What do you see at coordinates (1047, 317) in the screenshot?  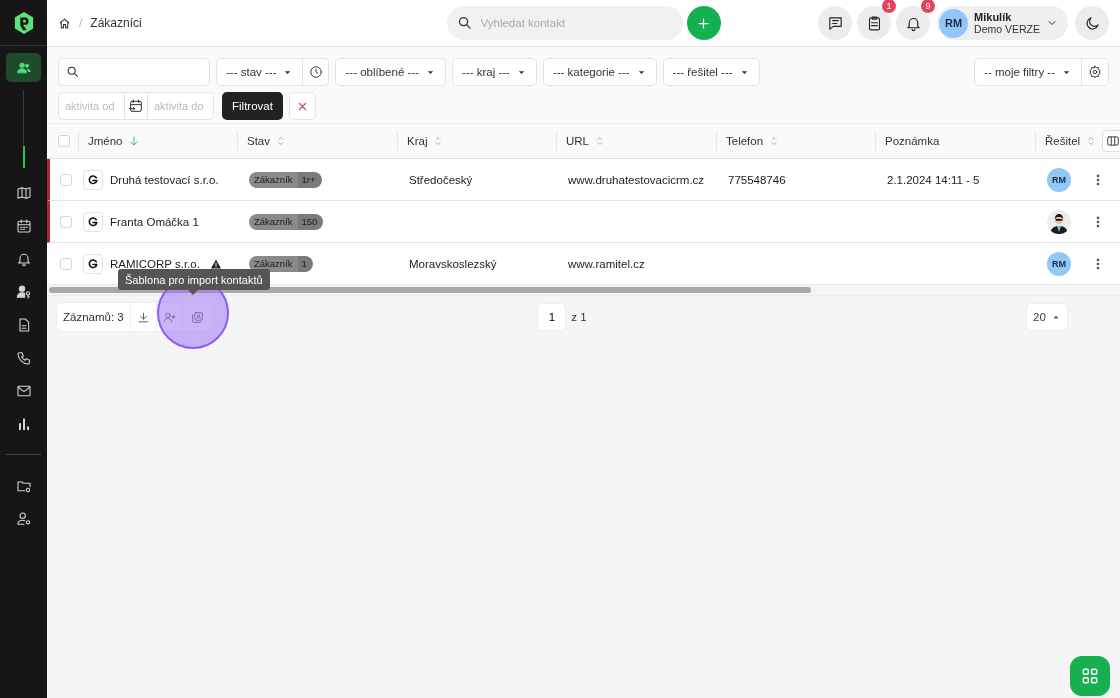 I see `page-size-dropdown: 20` at bounding box center [1047, 317].